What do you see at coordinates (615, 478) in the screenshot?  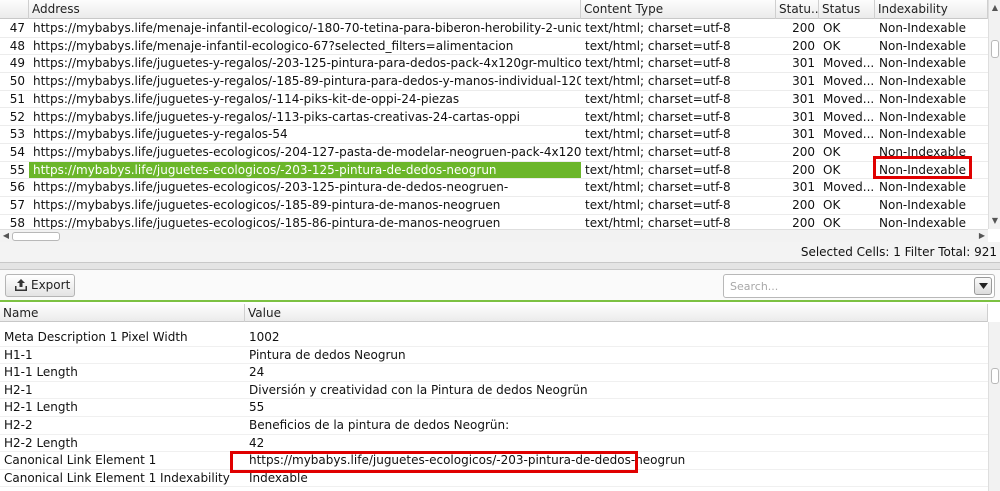 I see `details-cell-value: Indexable` at bounding box center [615, 478].